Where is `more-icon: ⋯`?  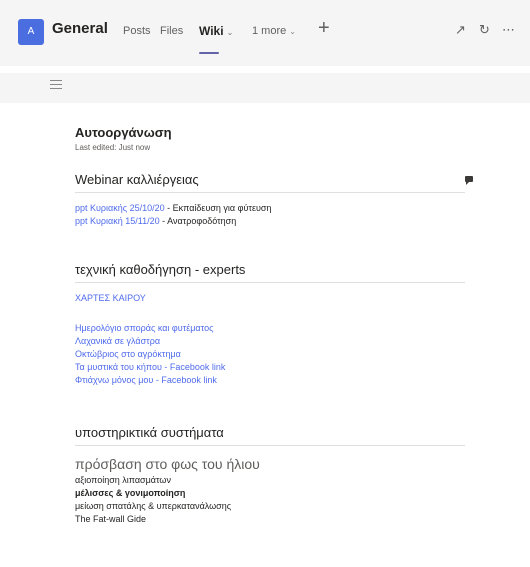 more-icon: ⋯ is located at coordinates (508, 30).